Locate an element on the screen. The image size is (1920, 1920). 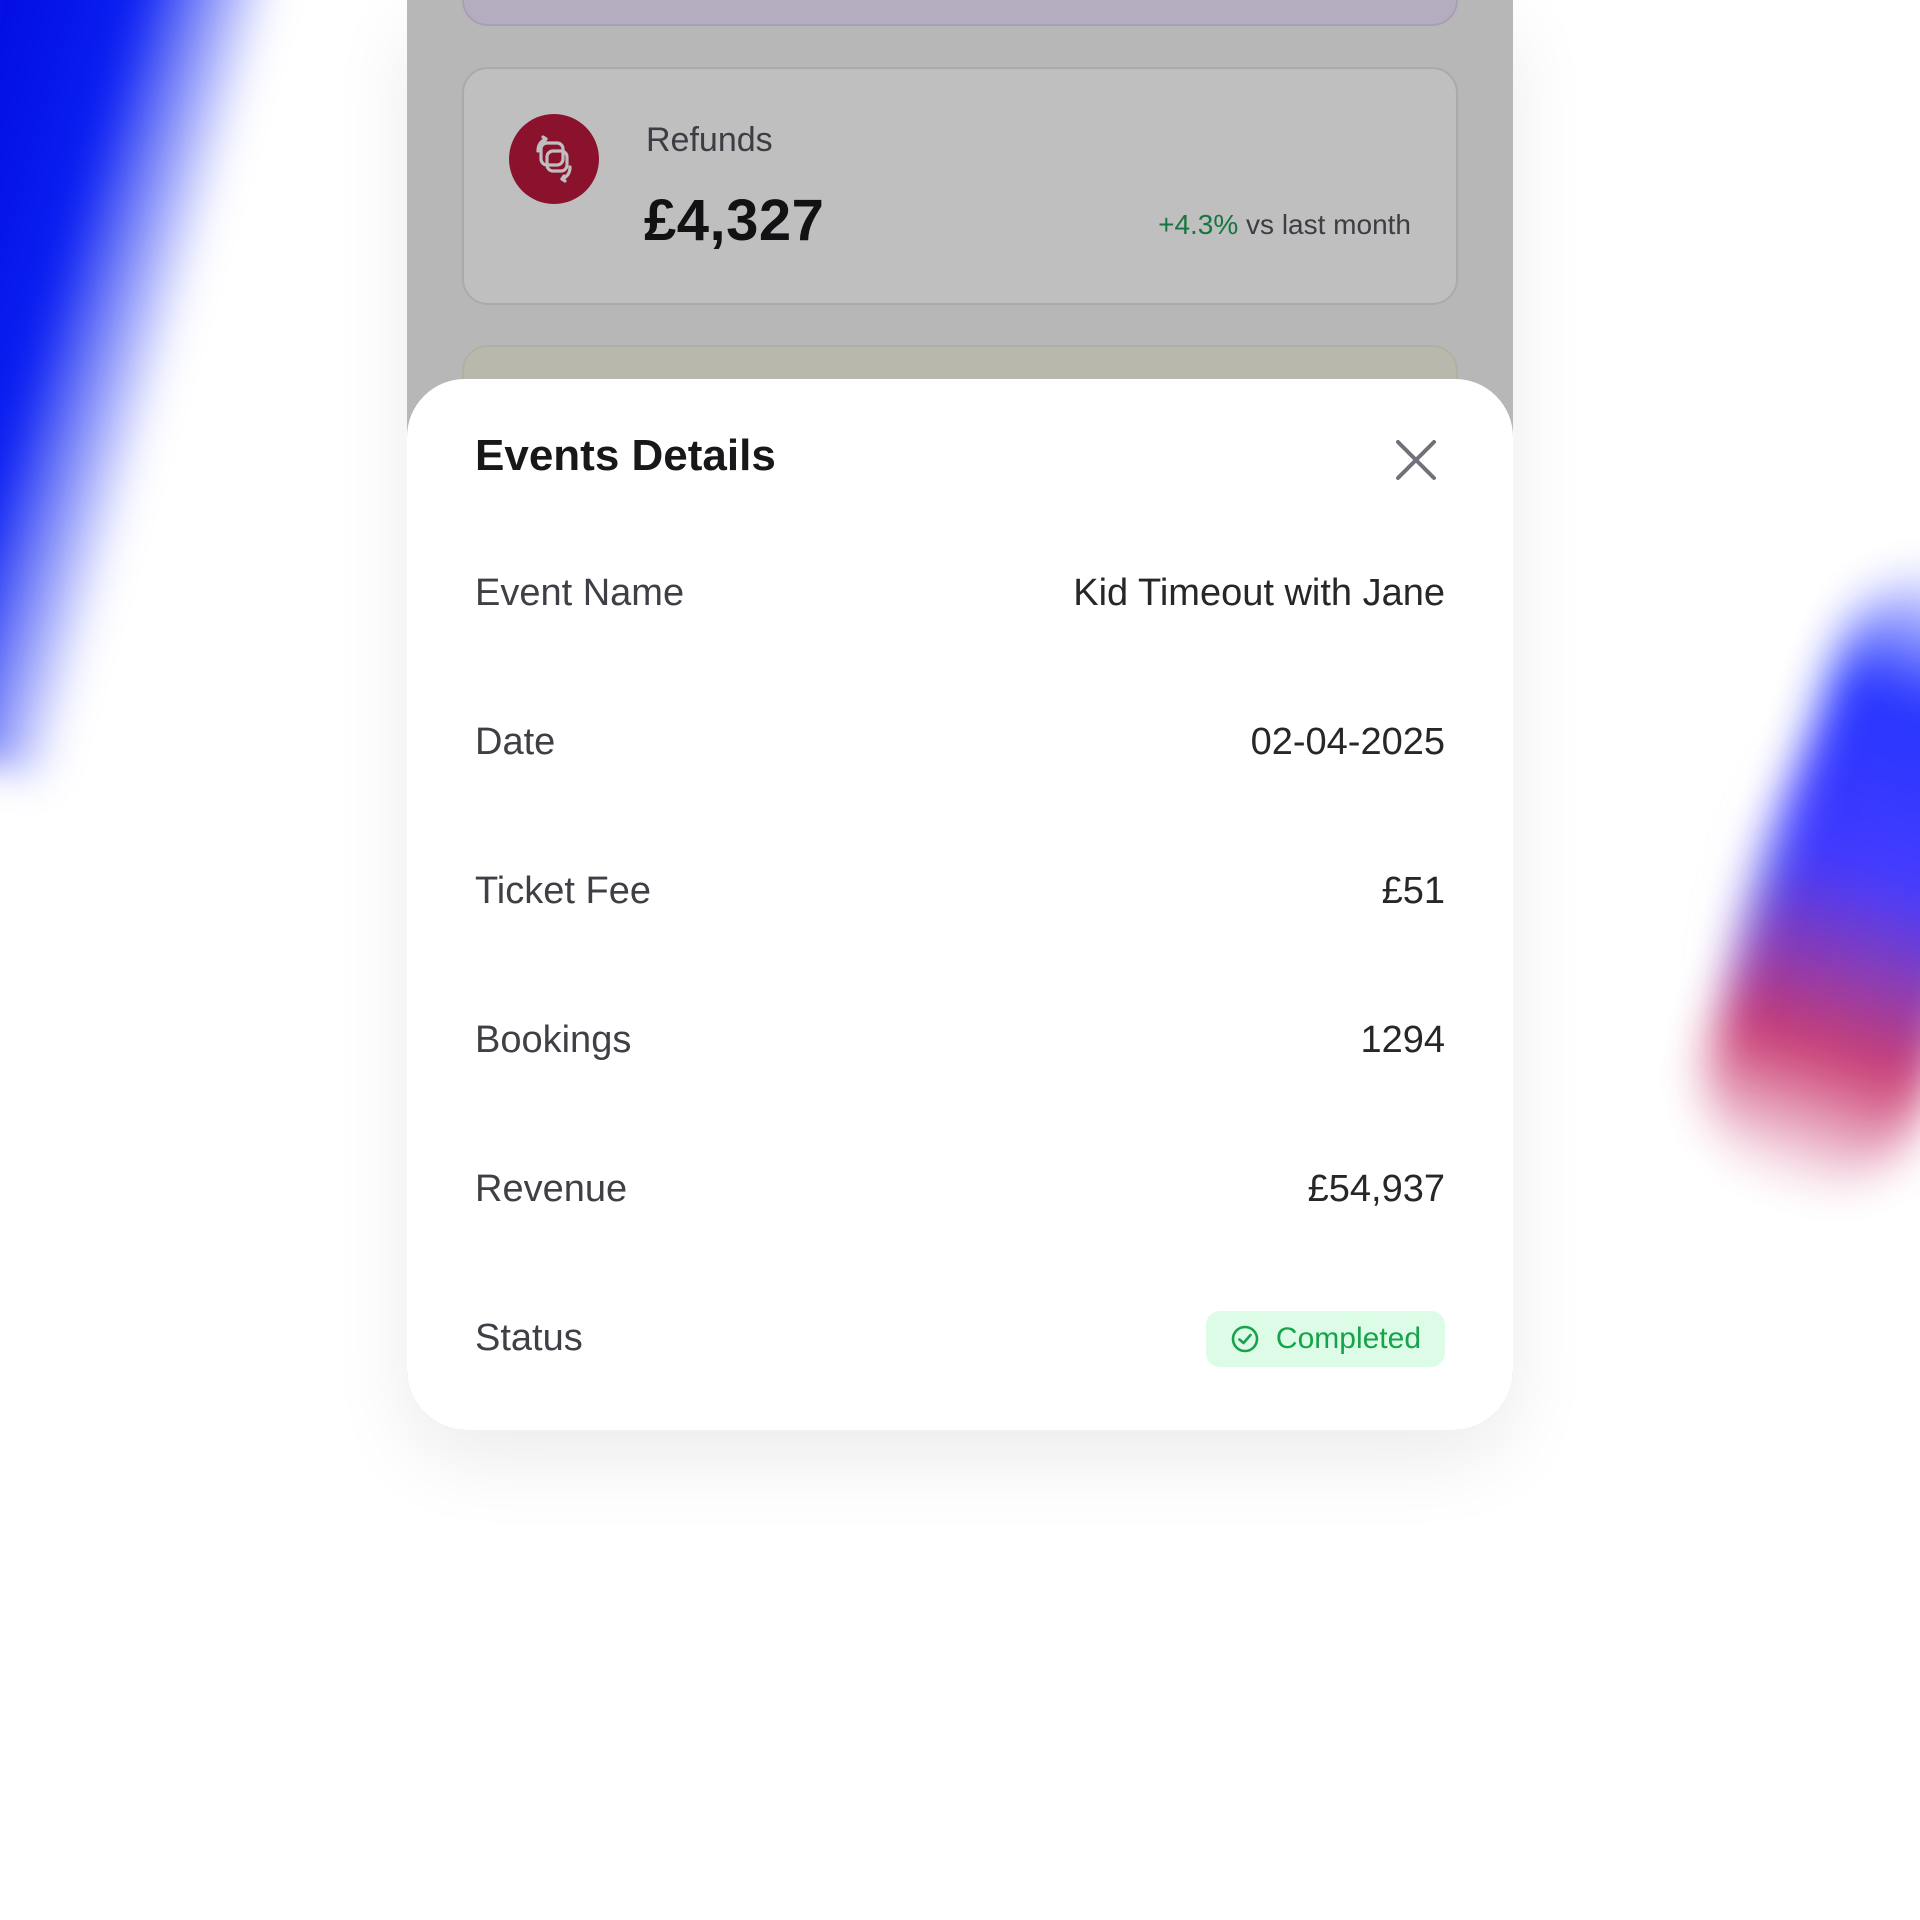
detail-value: 1294 is located at coordinates (1402, 1040).